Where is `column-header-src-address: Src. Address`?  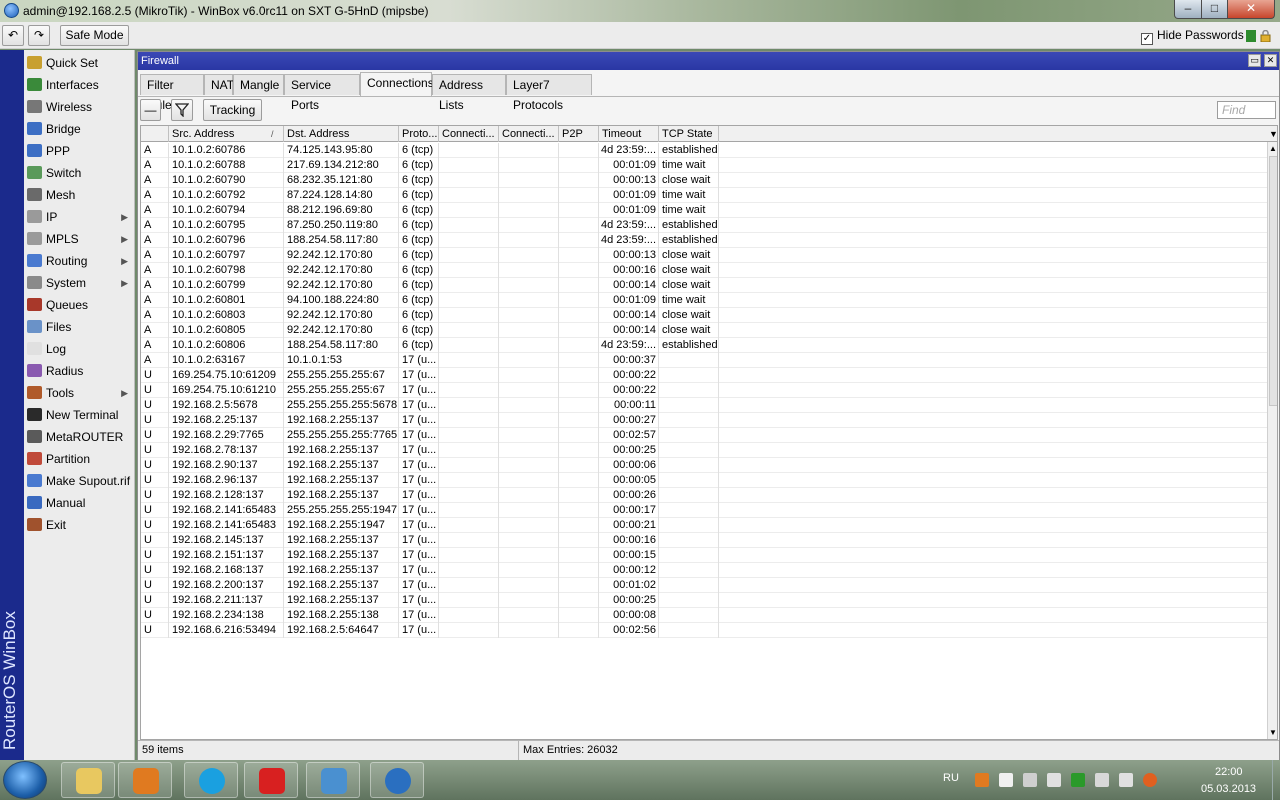 column-header-src-address: Src. Address is located at coordinates (226, 134).